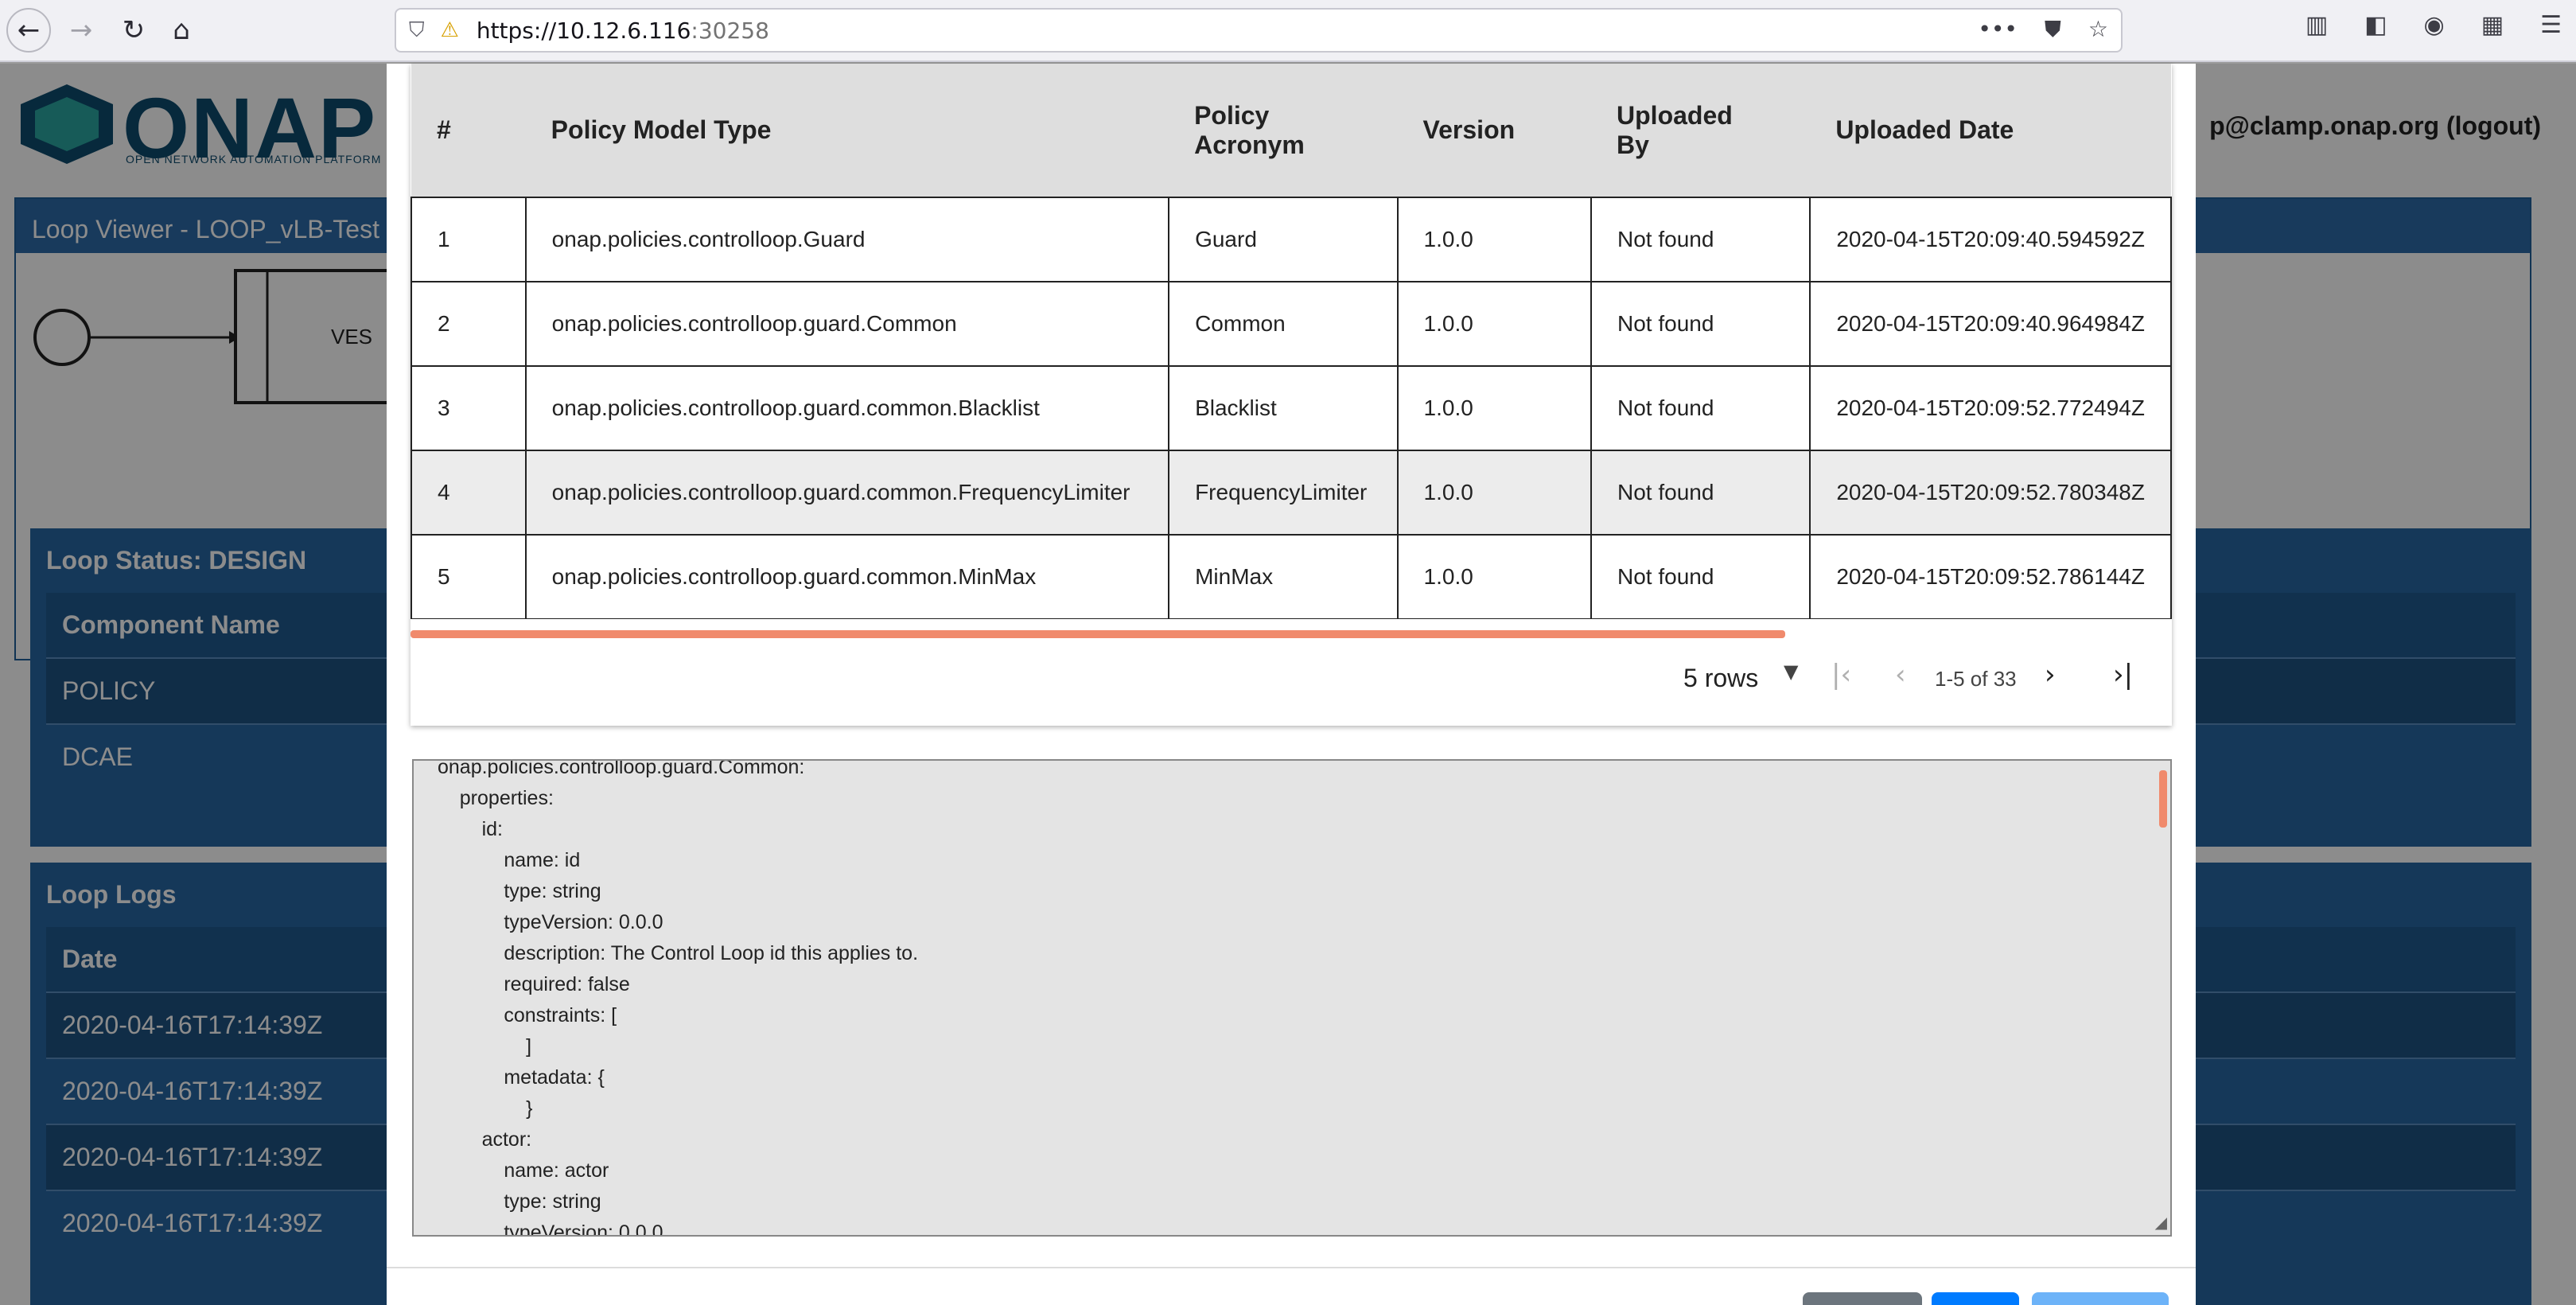 This screenshot has width=2576, height=1305. Describe the element at coordinates (182, 30) in the screenshot. I see `home-icon: ⌂` at that location.